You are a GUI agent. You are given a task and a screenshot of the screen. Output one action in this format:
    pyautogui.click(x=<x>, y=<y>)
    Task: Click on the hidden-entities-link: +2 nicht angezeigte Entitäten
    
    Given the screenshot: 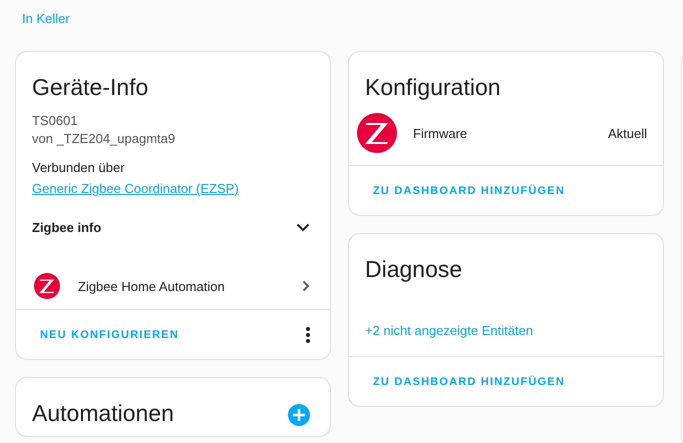 What is the action you would take?
    pyautogui.click(x=449, y=319)
    